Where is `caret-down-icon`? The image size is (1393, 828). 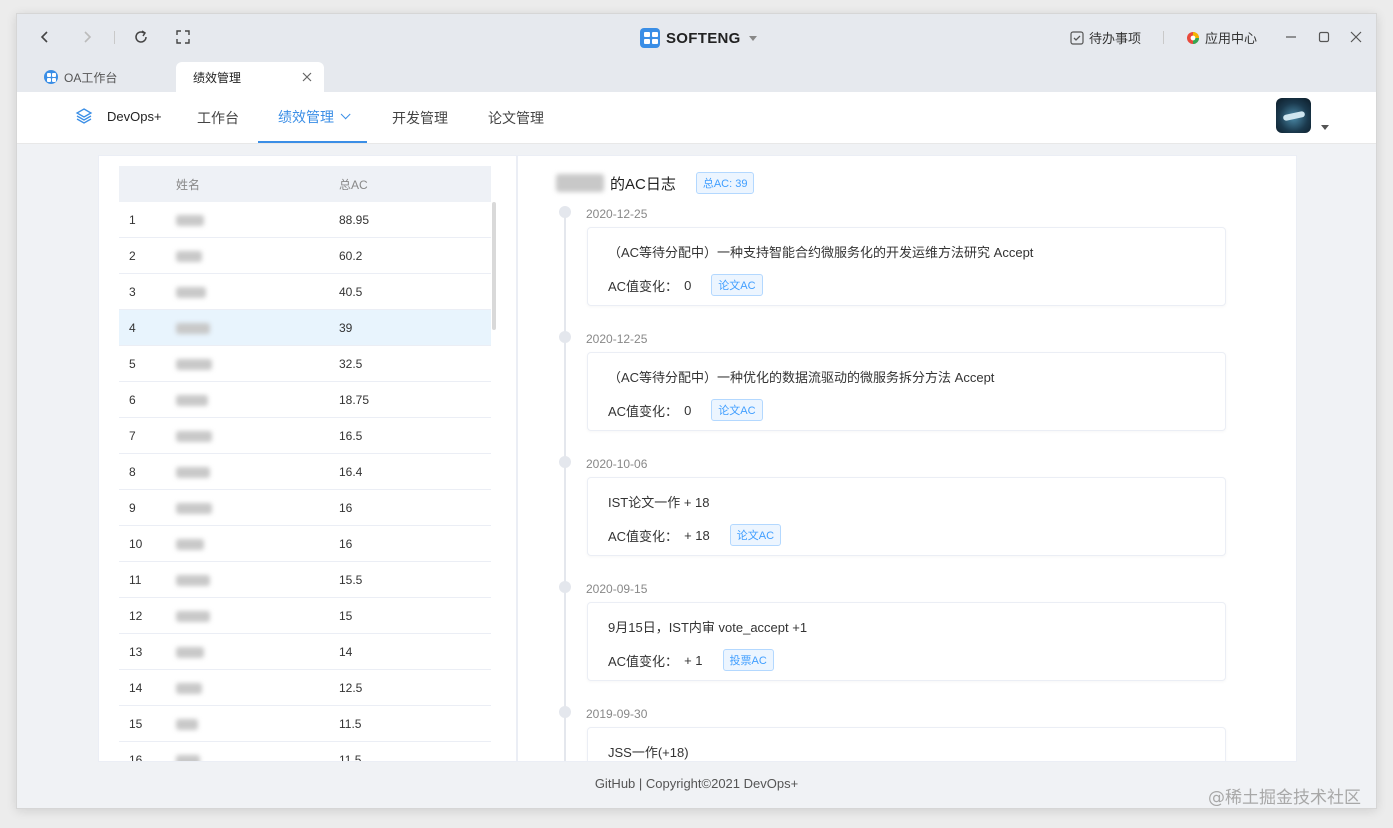
caret-down-icon is located at coordinates (1325, 127).